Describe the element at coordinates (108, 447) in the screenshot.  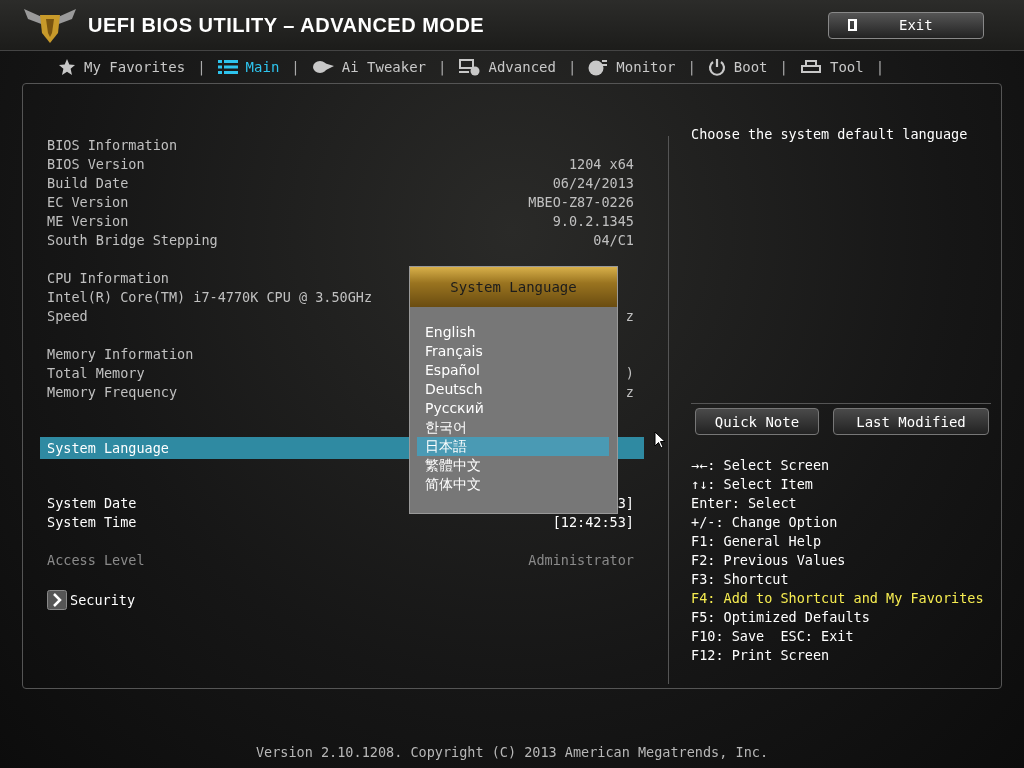
I see `setting-label: System Language` at that location.